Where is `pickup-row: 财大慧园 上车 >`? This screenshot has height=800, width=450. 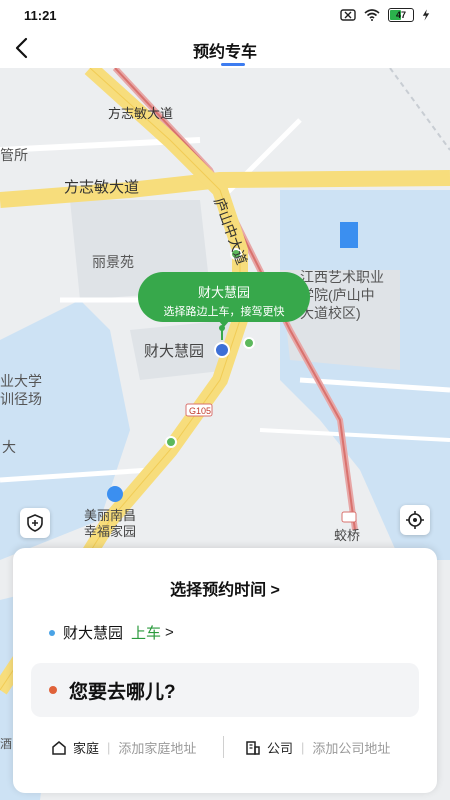 pickup-row: 财大慧园 上车 > is located at coordinates (111, 632).